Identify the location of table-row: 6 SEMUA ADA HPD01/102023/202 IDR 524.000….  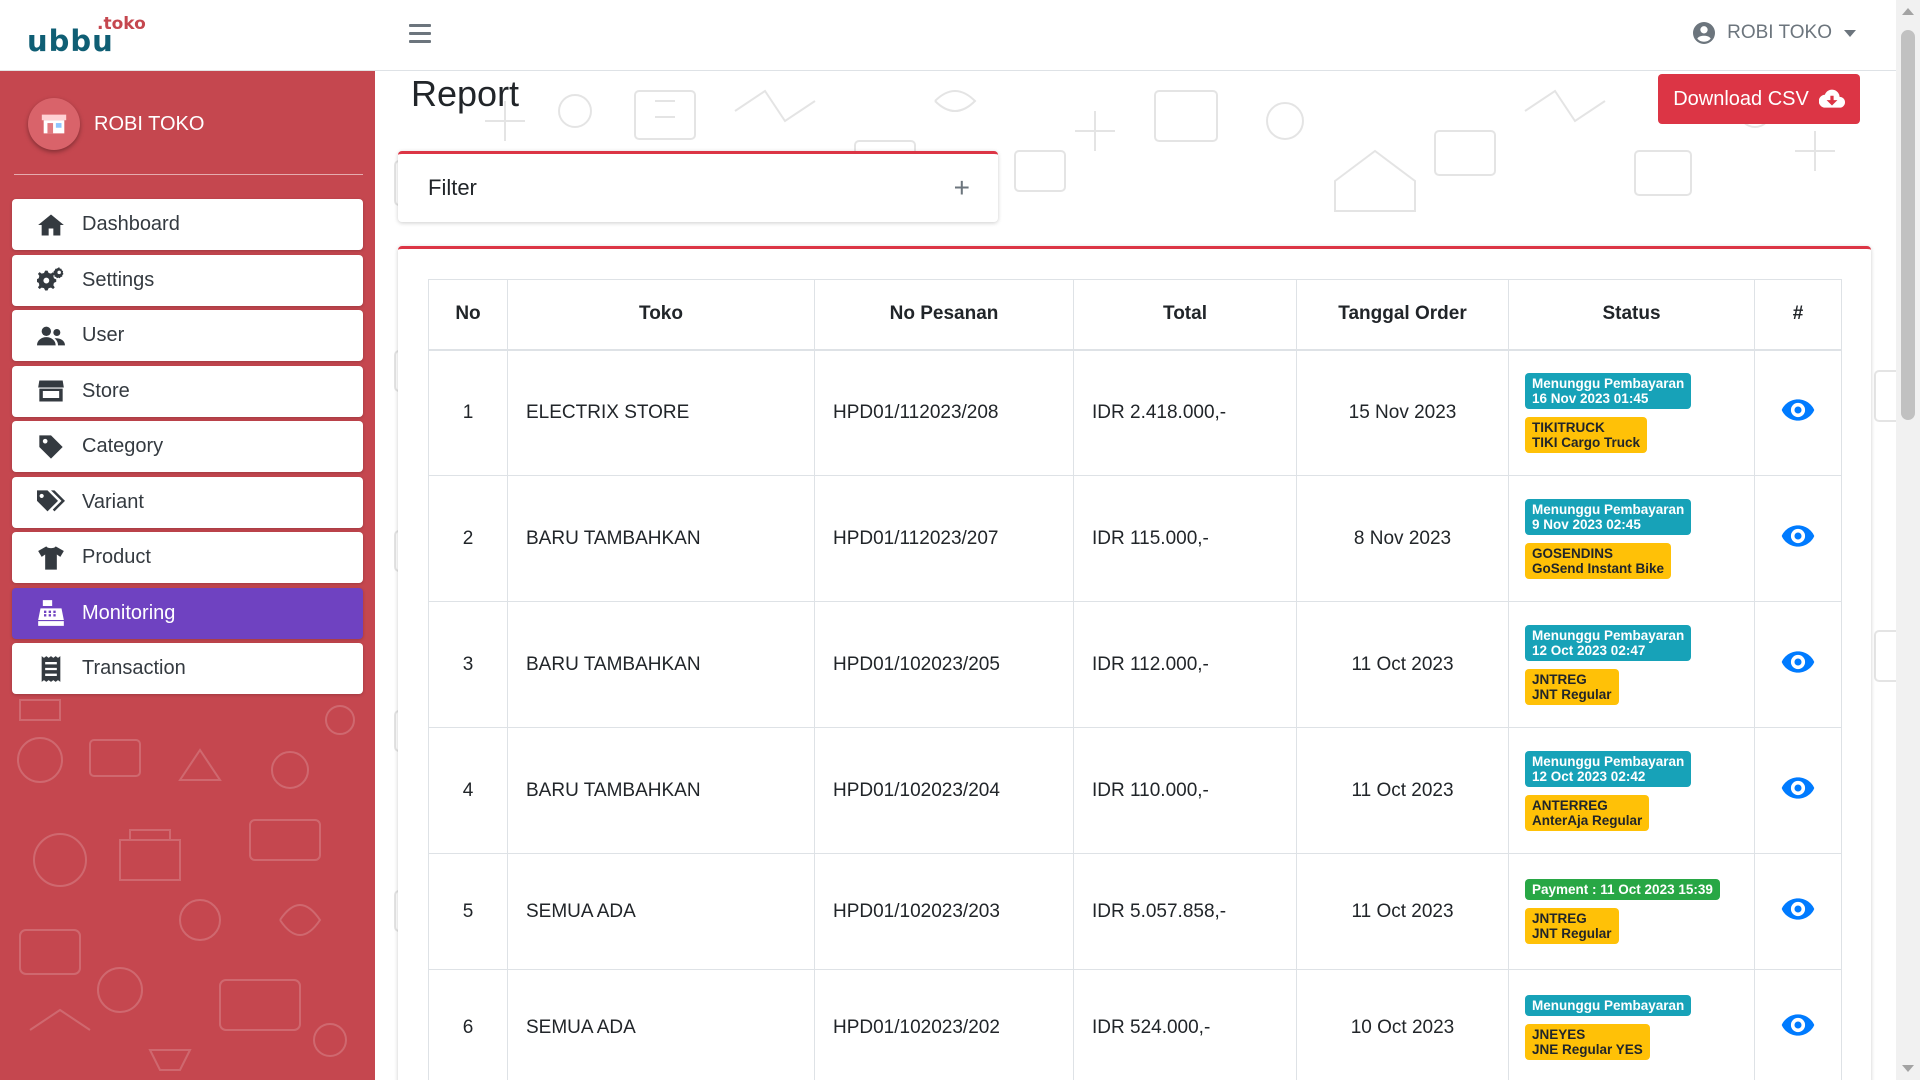
(1135, 1024).